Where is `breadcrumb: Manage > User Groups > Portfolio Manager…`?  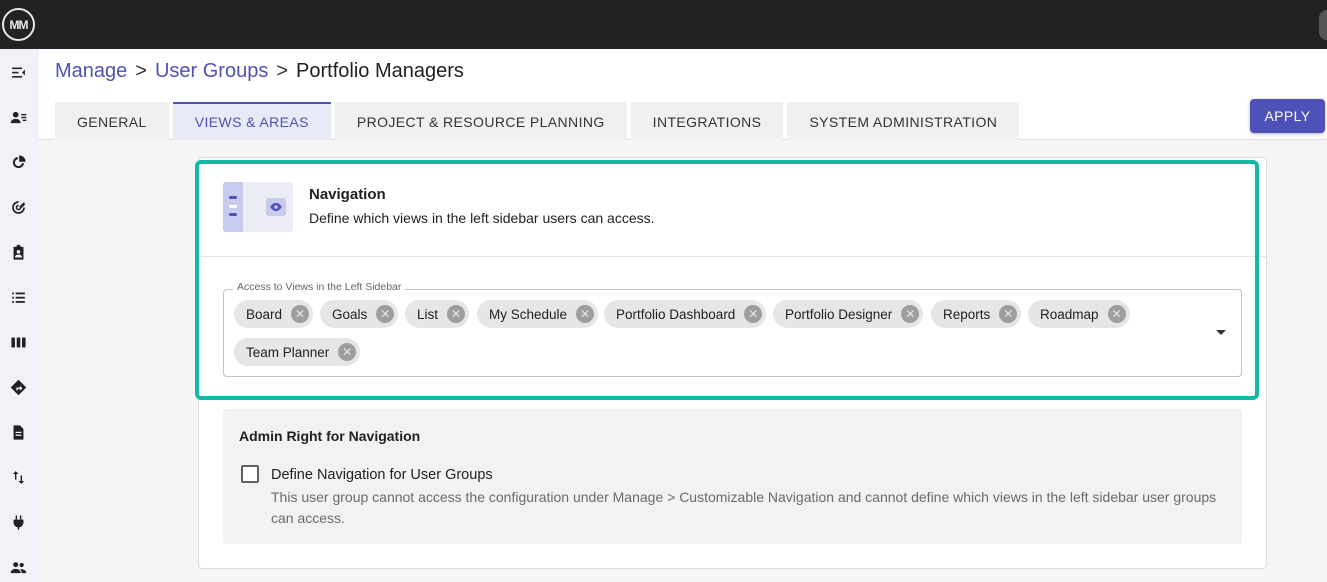
breadcrumb: Manage > User Groups > Portfolio Manager… is located at coordinates (259, 71).